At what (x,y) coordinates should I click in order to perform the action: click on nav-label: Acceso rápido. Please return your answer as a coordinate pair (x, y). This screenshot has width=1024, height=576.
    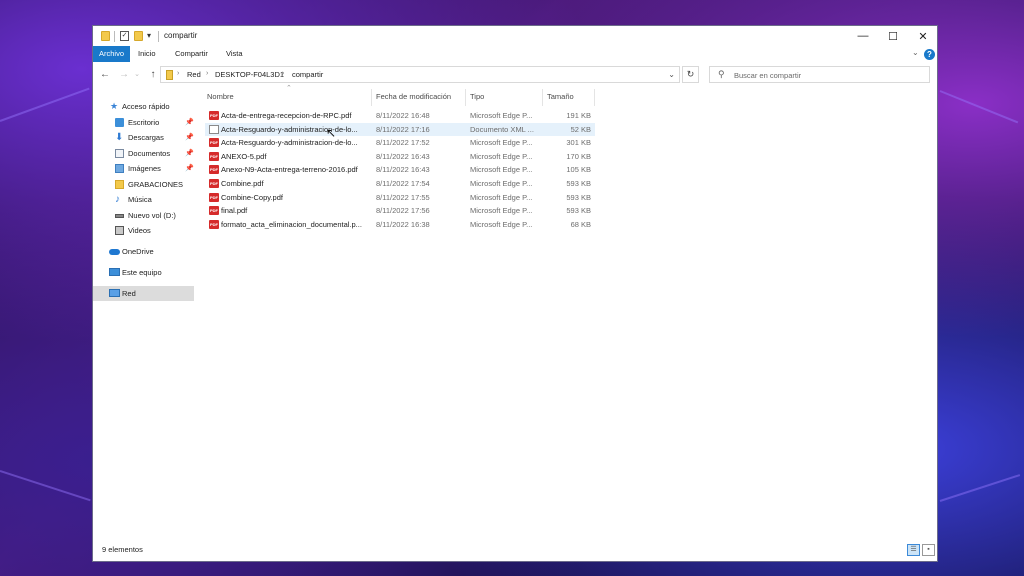
    Looking at the image, I should click on (146, 106).